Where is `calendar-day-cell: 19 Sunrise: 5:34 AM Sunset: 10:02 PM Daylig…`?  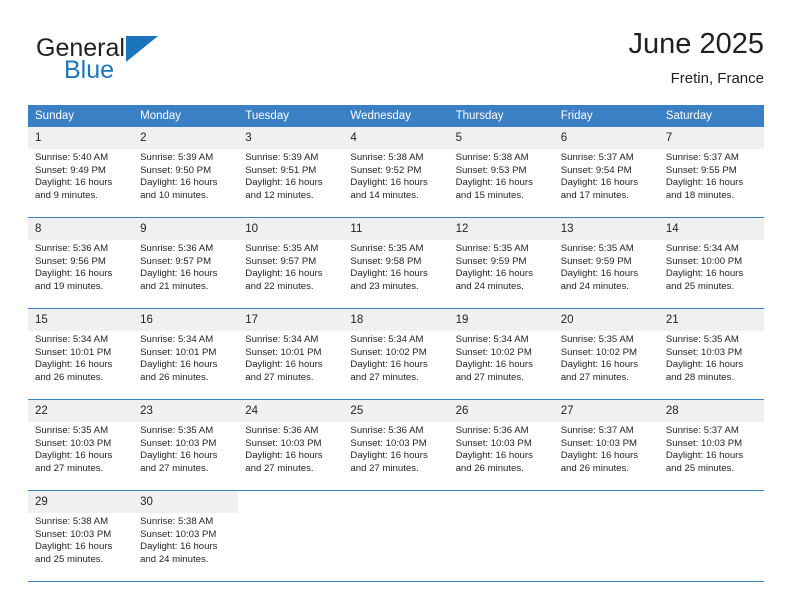 calendar-day-cell: 19 Sunrise: 5:34 AM Sunset: 10:02 PM Daylig… is located at coordinates (501, 354).